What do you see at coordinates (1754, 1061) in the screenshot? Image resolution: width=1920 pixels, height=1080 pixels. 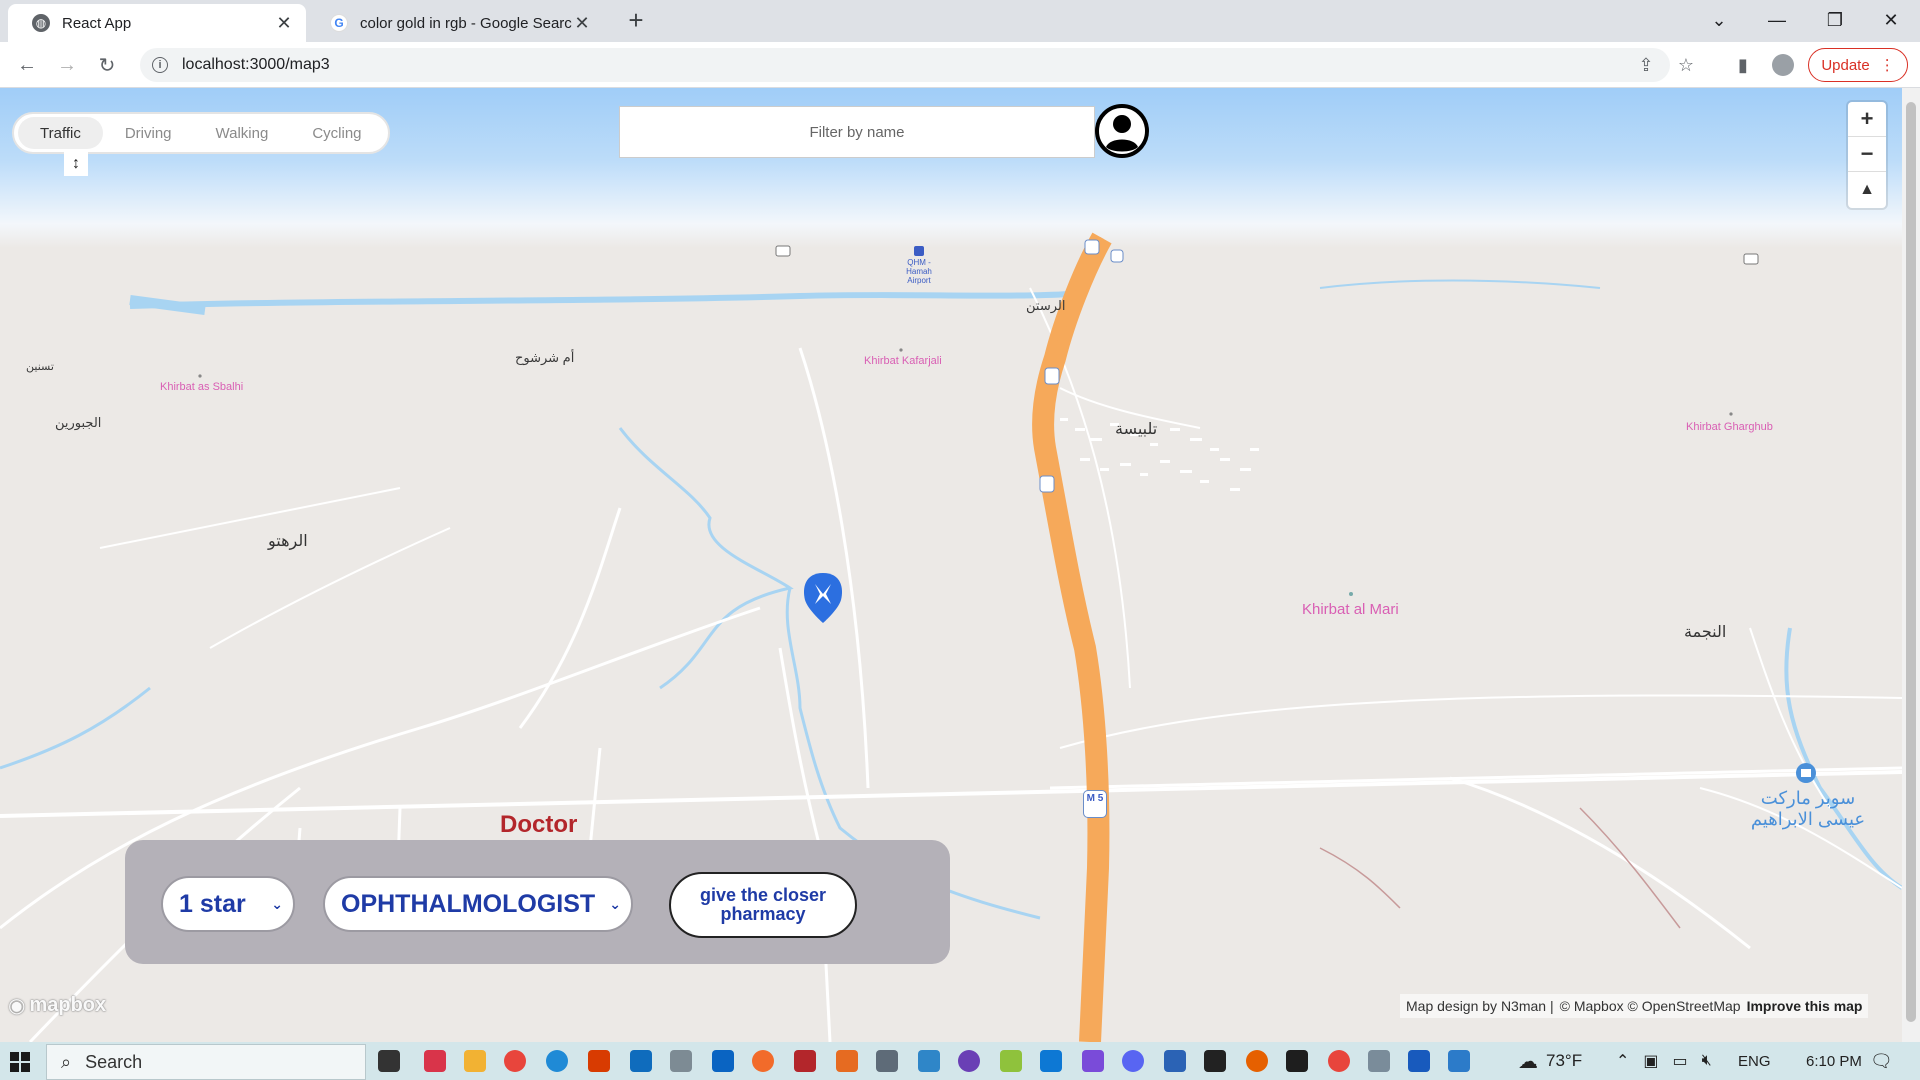 I see `language-indicator: ENG` at bounding box center [1754, 1061].